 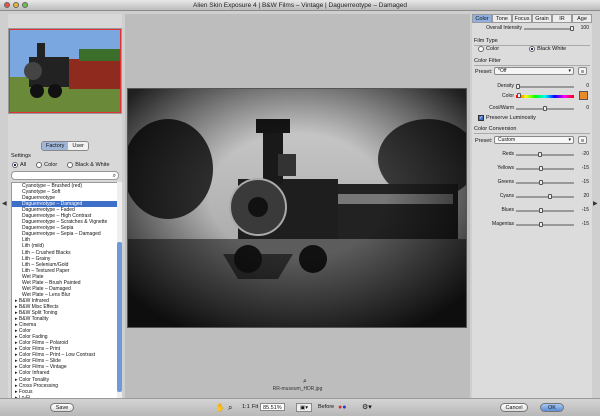 I want to click on filter-all-radio: All, so click(x=19, y=165).